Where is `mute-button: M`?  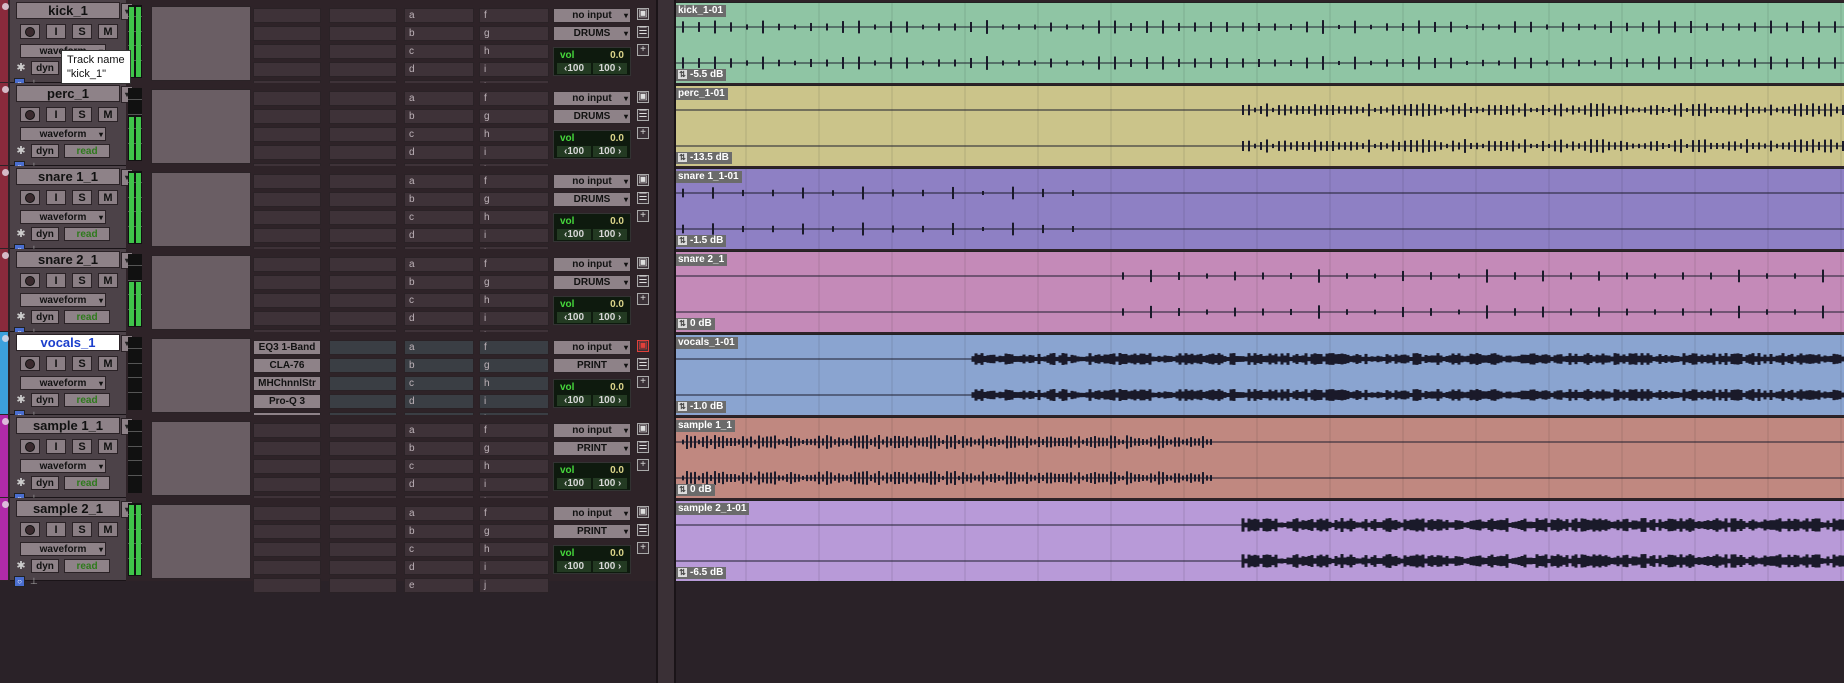 mute-button: M is located at coordinates (108, 363).